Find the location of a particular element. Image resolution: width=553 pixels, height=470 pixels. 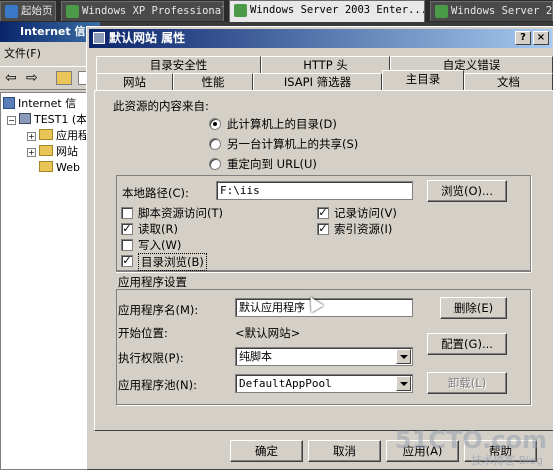

app-name-label: 应用程序名(M): is located at coordinates (158, 310).